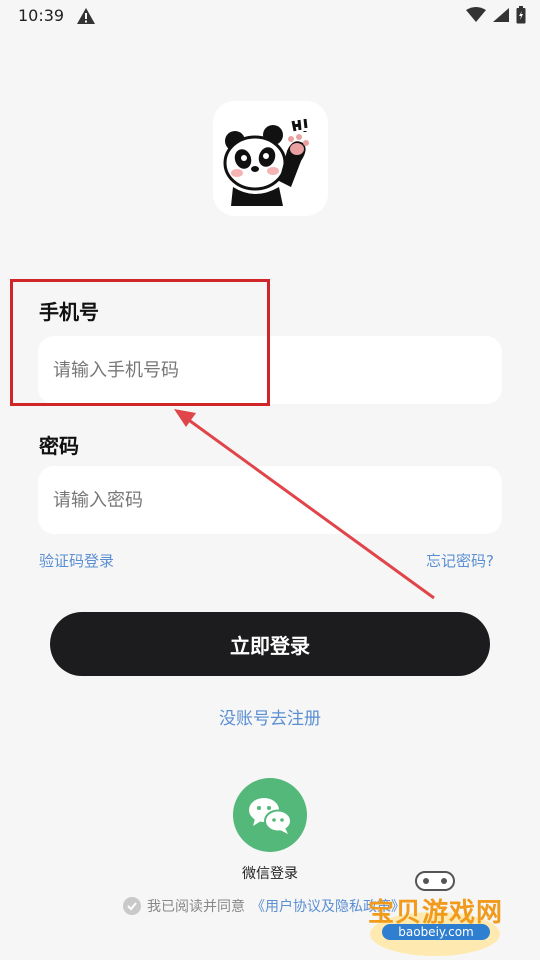 The image size is (540, 960). What do you see at coordinates (41, 15) in the screenshot?
I see `status-time: 10:39` at bounding box center [41, 15].